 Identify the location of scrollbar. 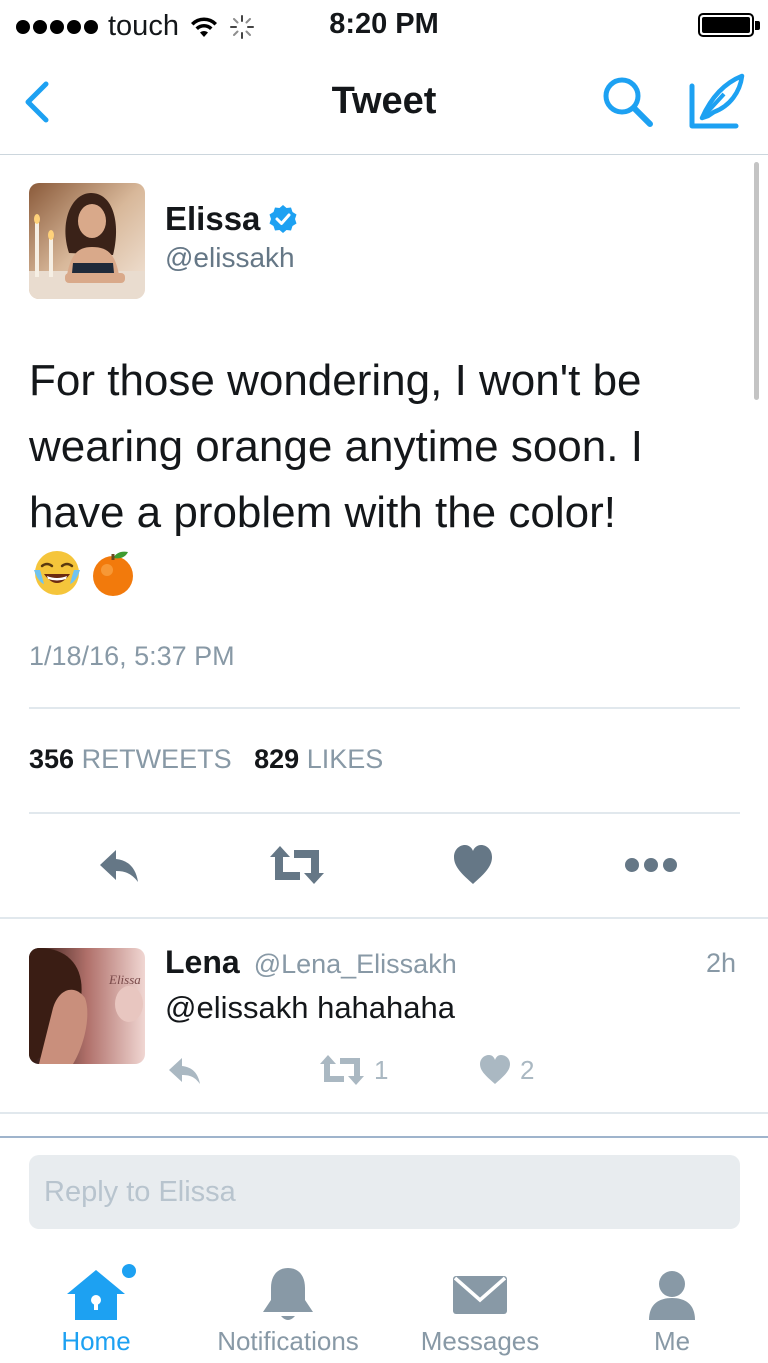
(756, 281).